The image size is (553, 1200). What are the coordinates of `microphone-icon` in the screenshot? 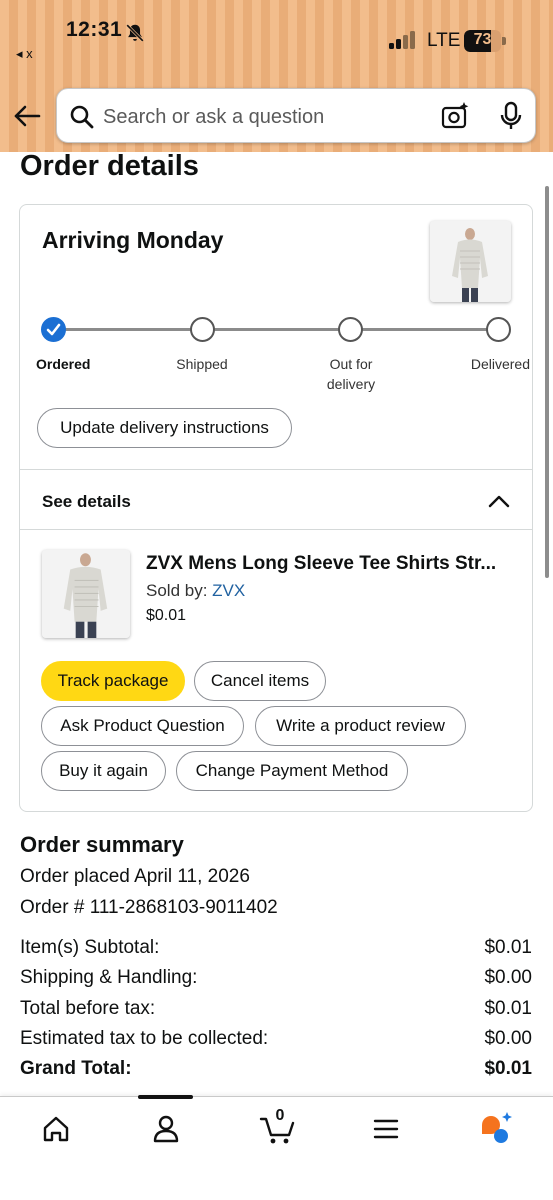 It's located at (511, 116).